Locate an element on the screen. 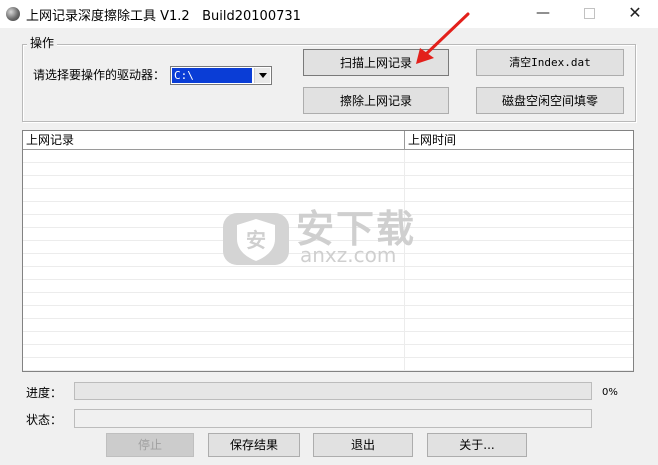 Image resolution: width=658 pixels, height=465 pixels. close-button: ✕ is located at coordinates (635, 14).